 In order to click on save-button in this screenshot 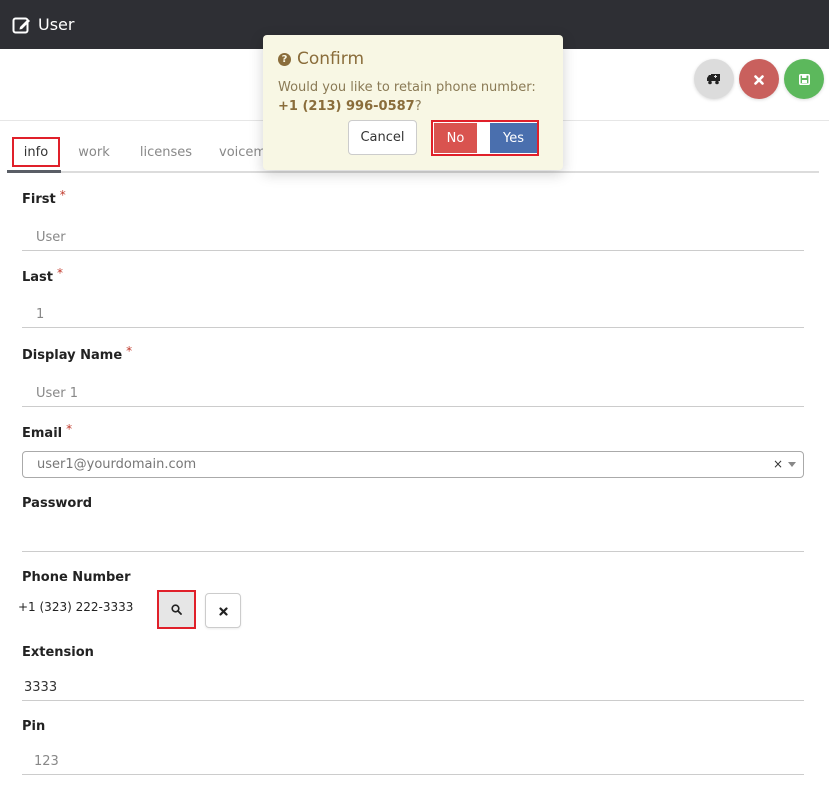, I will do `click(804, 79)`.